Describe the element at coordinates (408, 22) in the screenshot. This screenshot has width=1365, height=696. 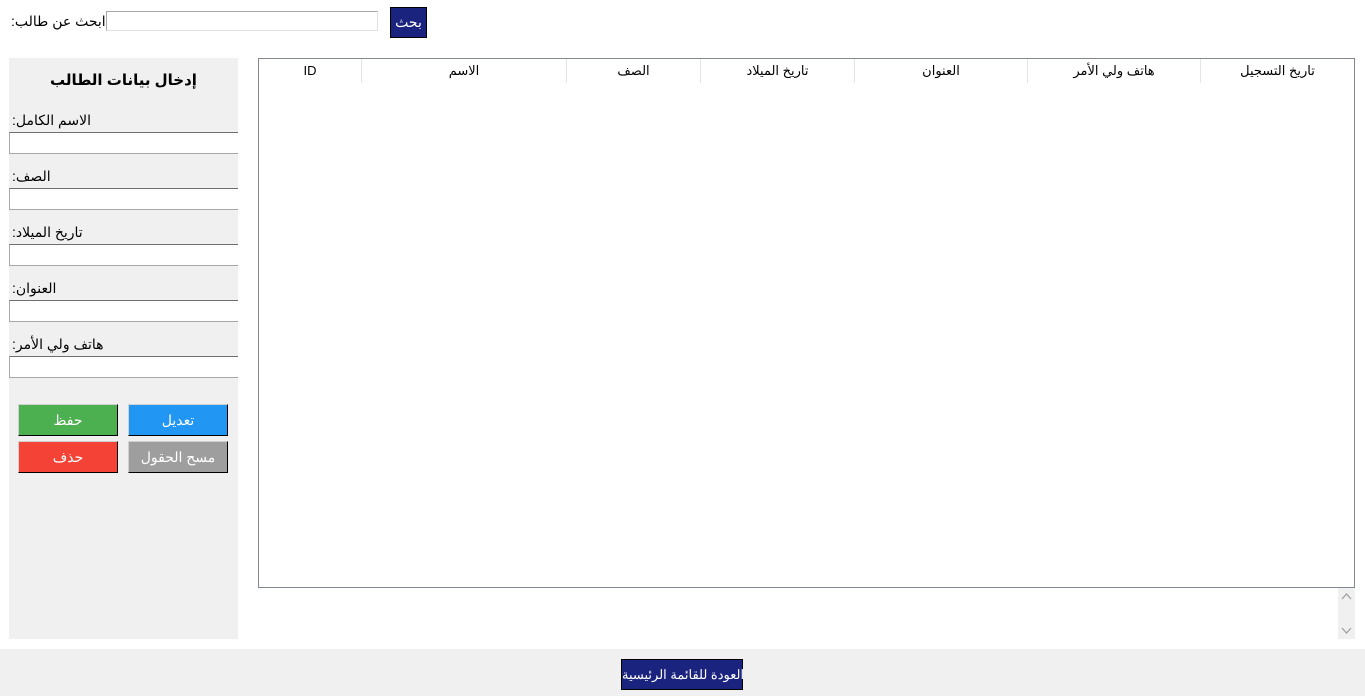
I see `search-button: بحث` at that location.